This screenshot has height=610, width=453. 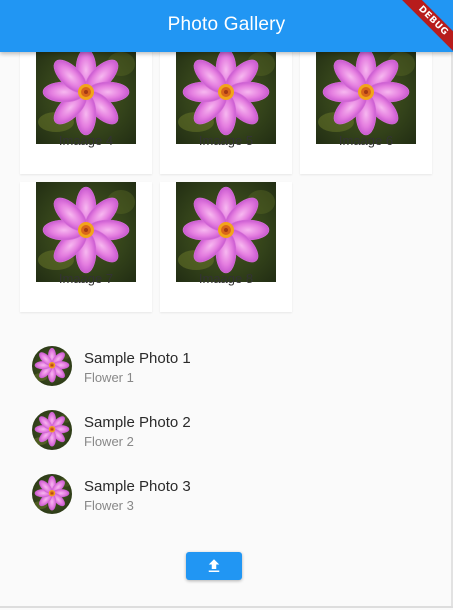 I want to click on gallery-card: Imaage 5, so click(x=226, y=113).